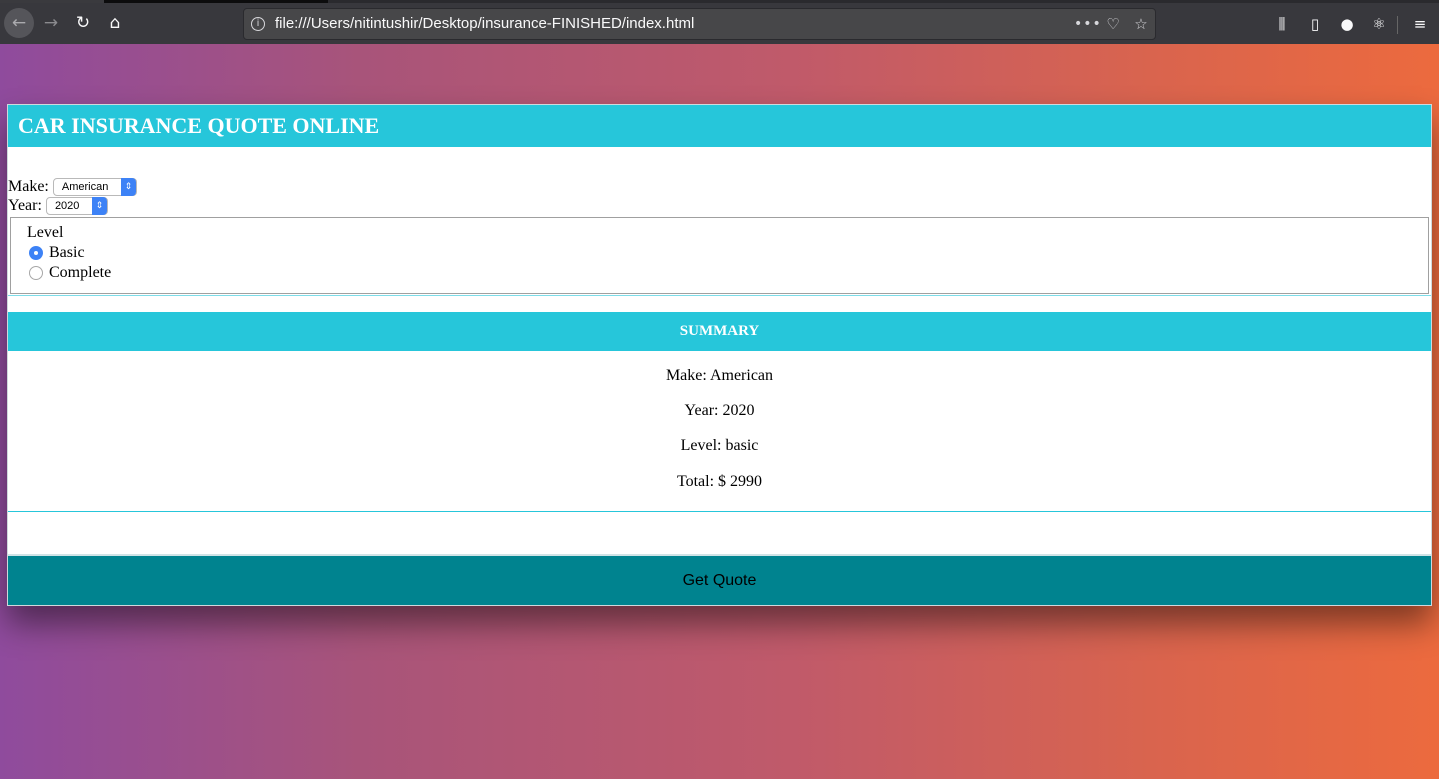  Describe the element at coordinates (1397, 25) in the screenshot. I see `toolbar-divider` at that location.